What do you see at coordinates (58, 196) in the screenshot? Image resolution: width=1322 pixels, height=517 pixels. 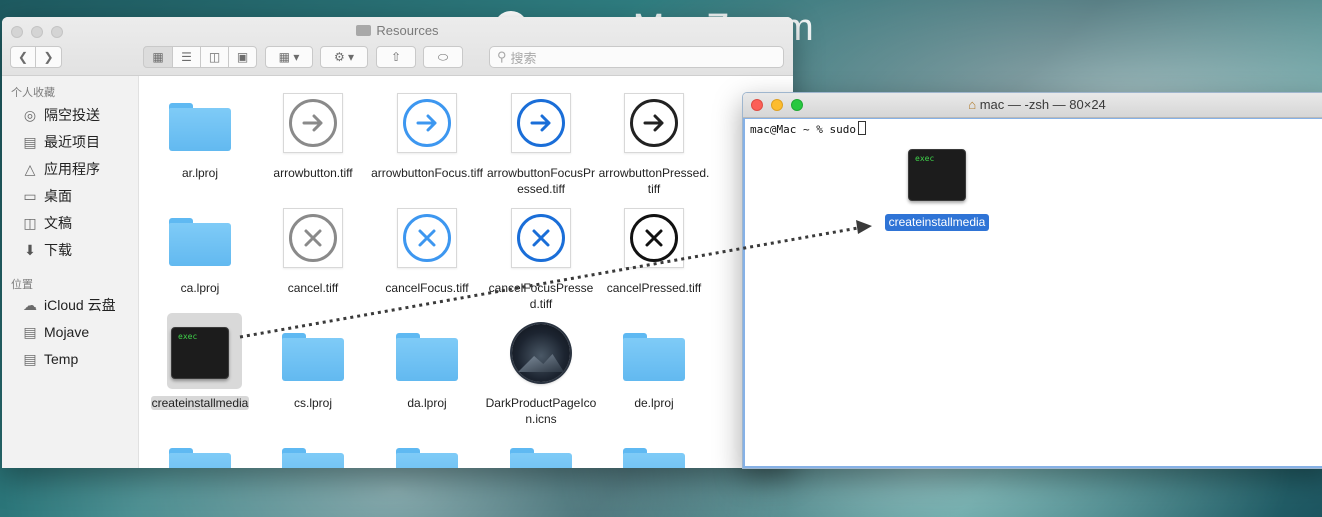 I see `sidebar-item-label: 桌面` at bounding box center [58, 196].